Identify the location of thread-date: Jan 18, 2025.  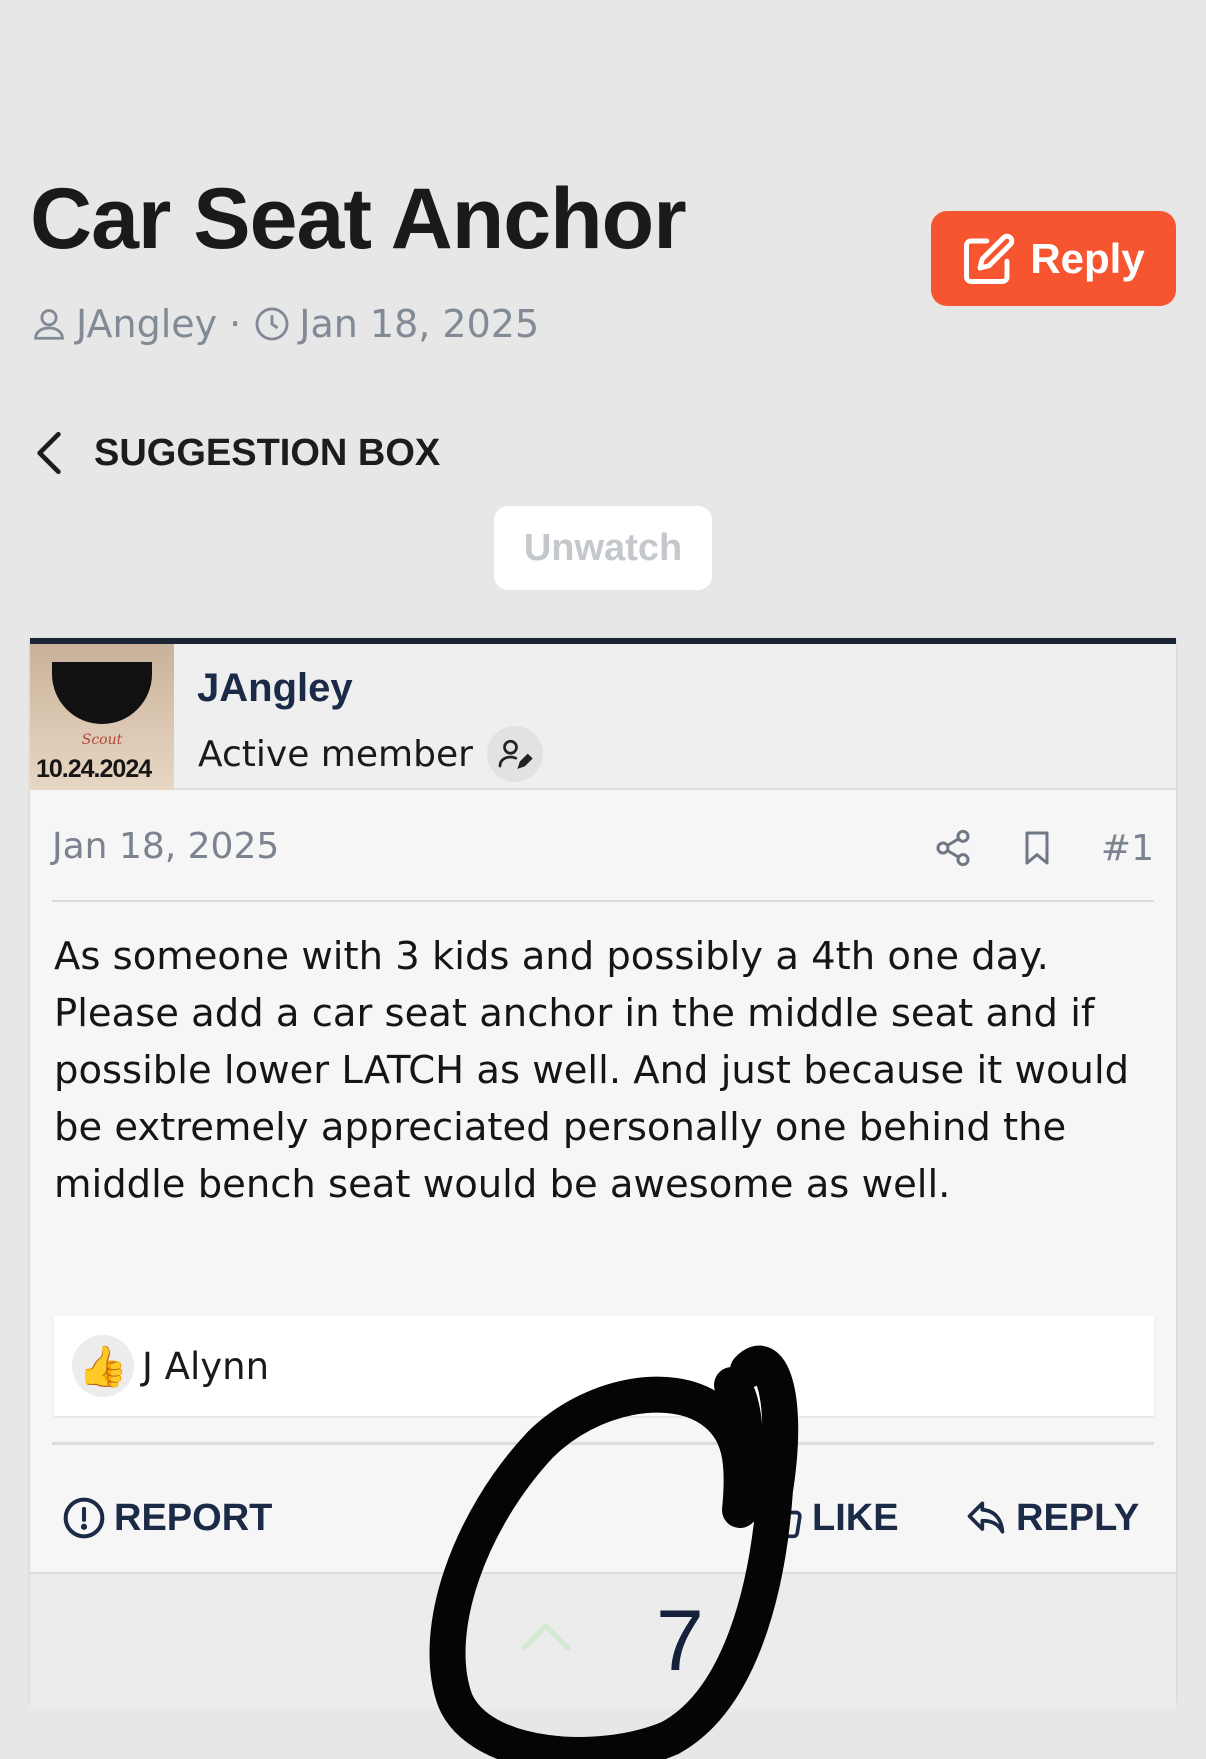
(419, 324).